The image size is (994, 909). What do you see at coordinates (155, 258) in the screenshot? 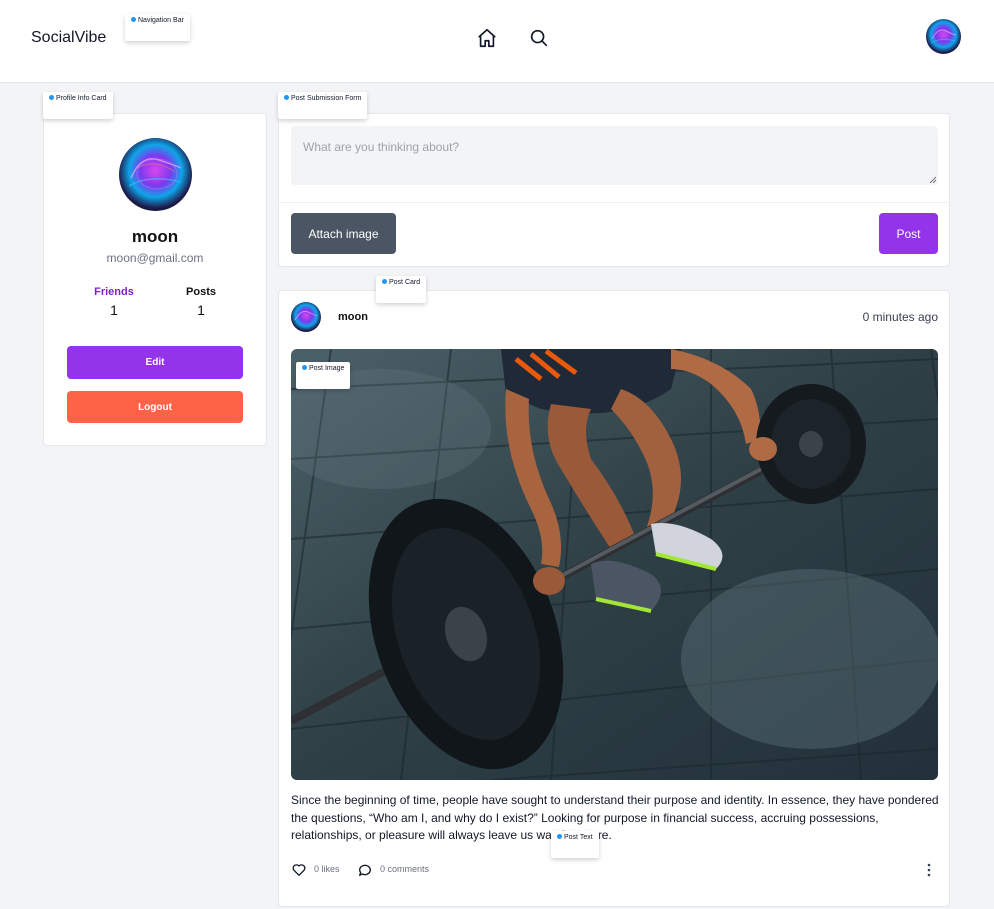
I see `profile-email: moon@gmail.com` at bounding box center [155, 258].